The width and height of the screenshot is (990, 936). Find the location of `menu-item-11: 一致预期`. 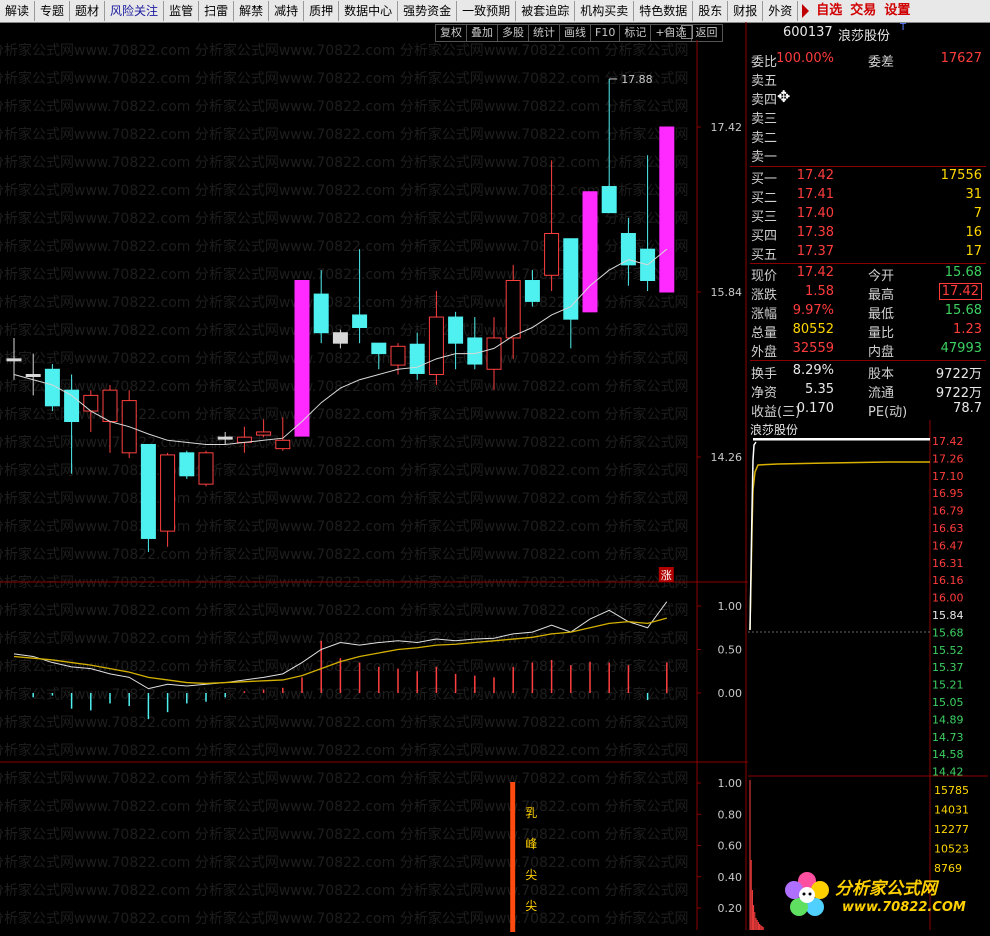

menu-item-11: 一致预期 is located at coordinates (487, 11).